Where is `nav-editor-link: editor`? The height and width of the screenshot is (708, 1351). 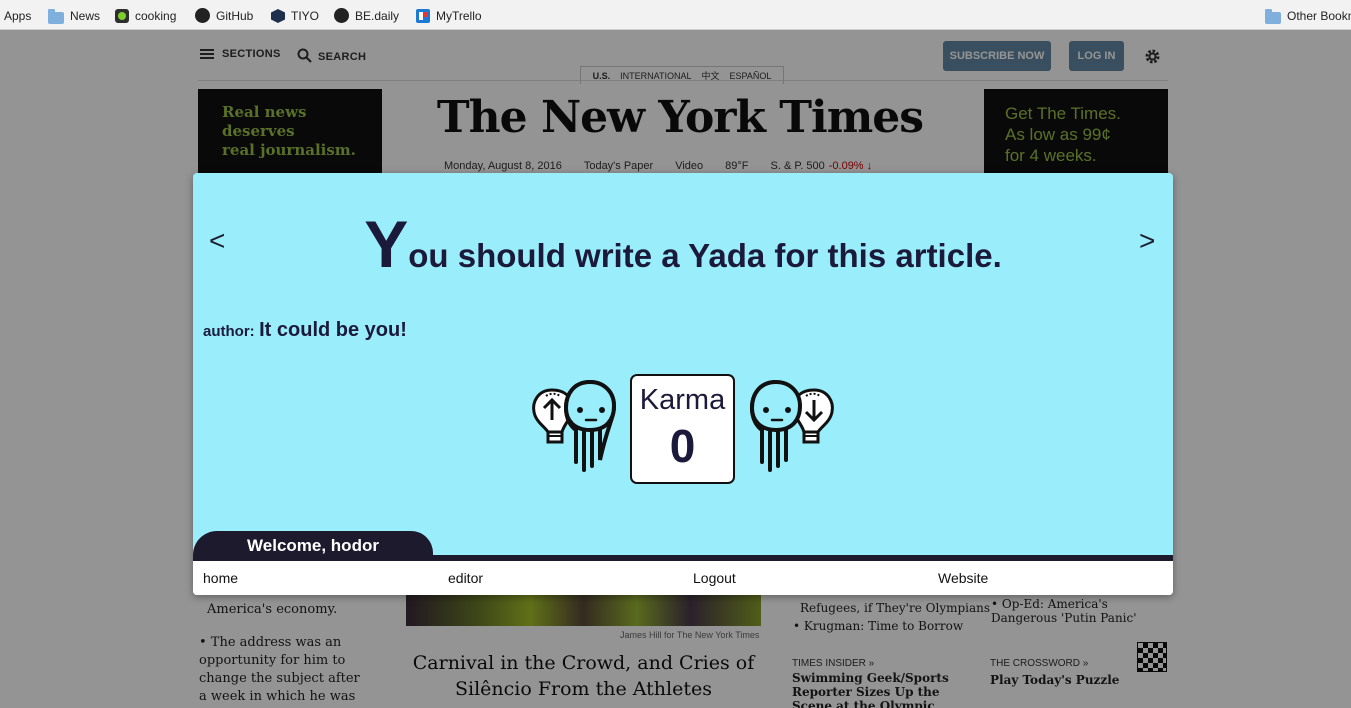
nav-editor-link: editor is located at coordinates (465, 578).